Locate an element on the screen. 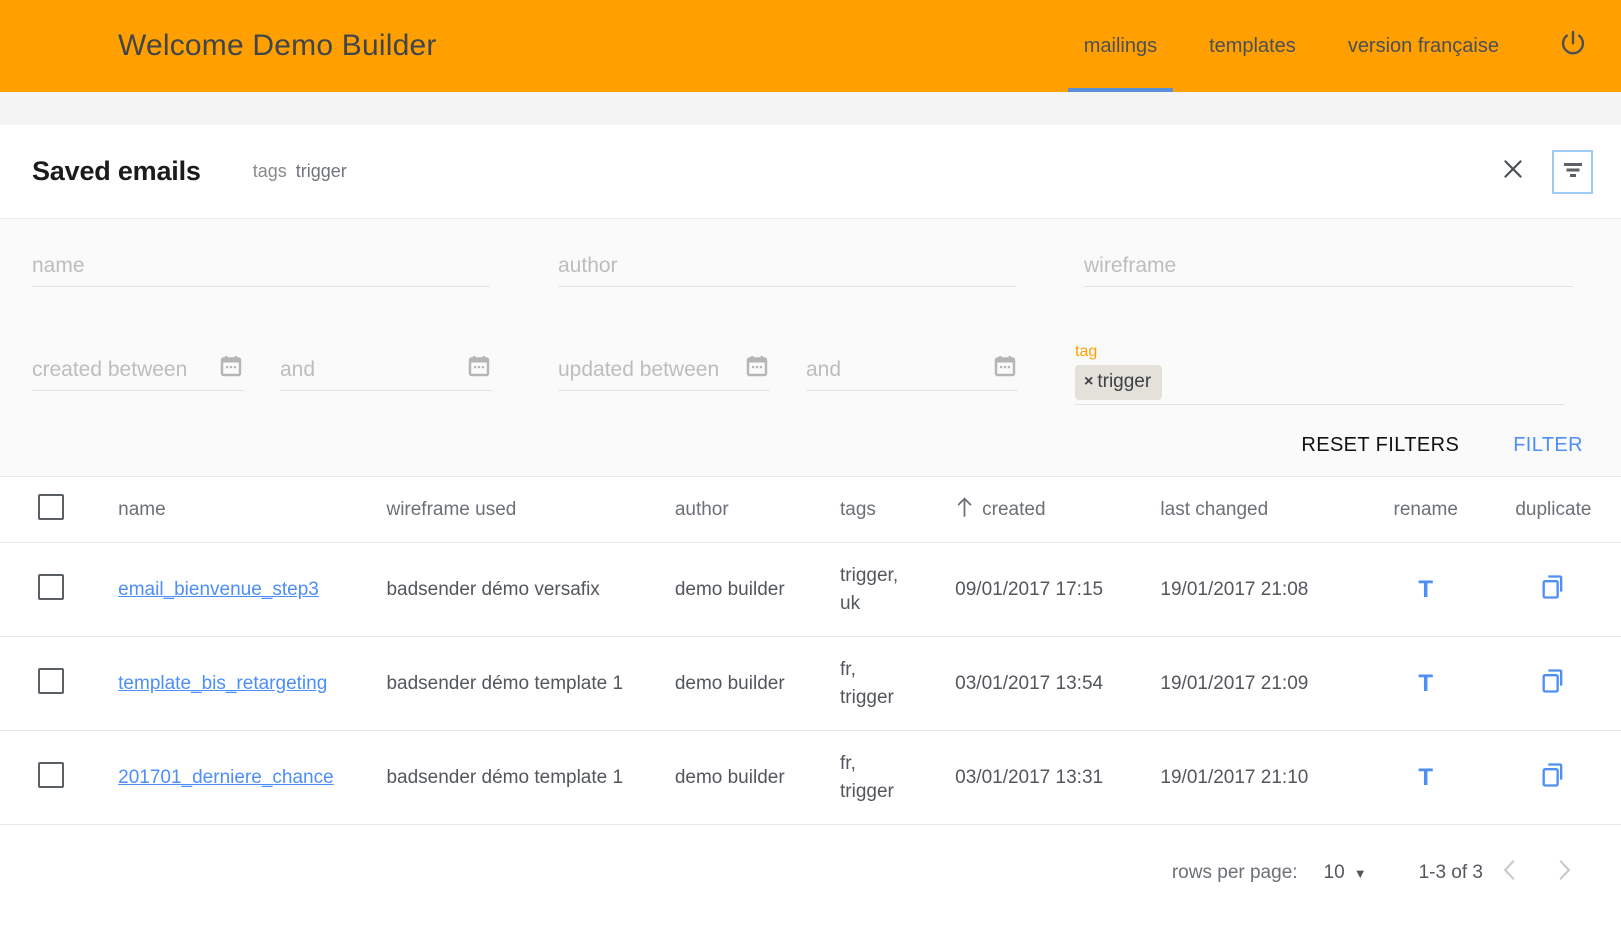  column-header-duplicate: duplicate is located at coordinates (1553, 509).